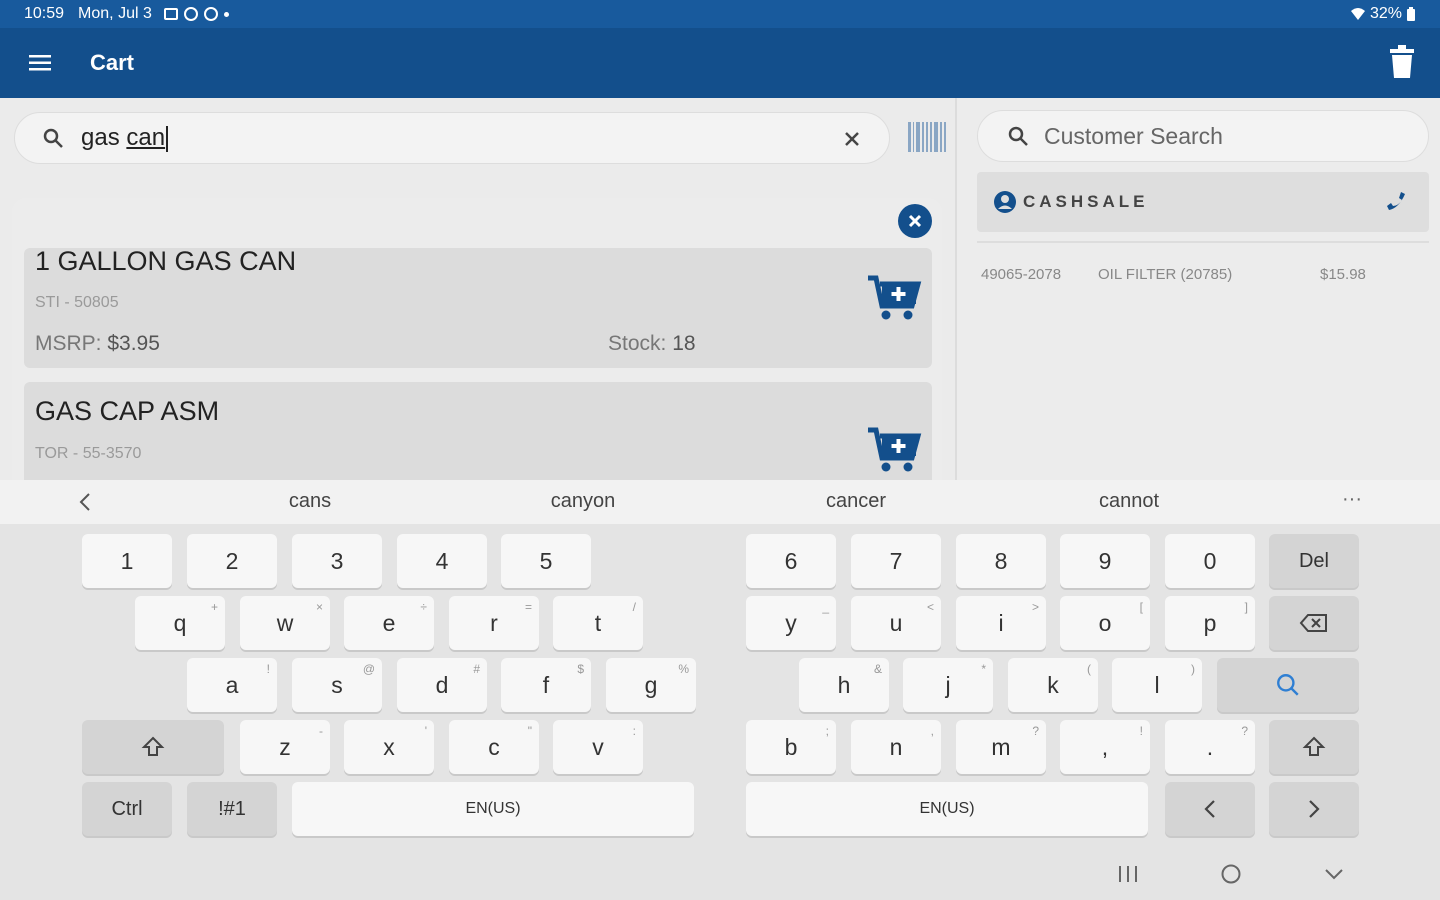 This screenshot has width=1440, height=900. What do you see at coordinates (232, 685) in the screenshot?
I see `key-a: a!` at bounding box center [232, 685].